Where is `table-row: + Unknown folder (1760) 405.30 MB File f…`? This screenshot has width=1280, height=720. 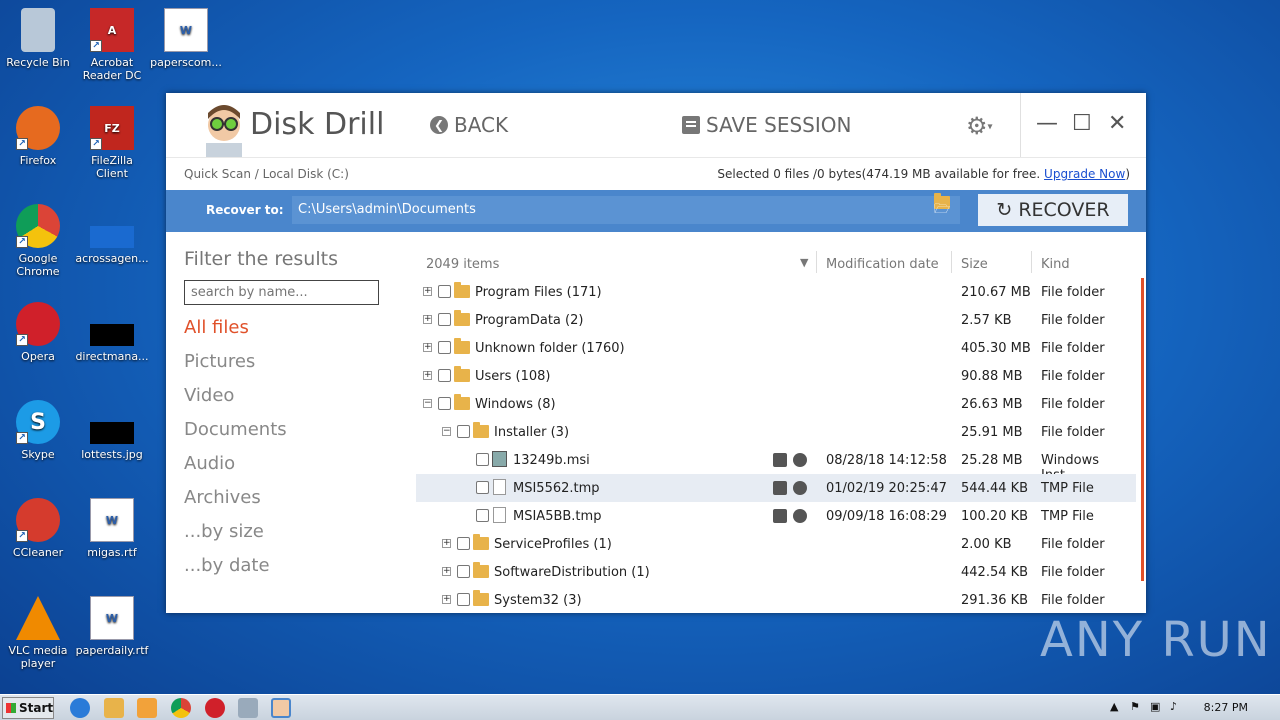 table-row: + Unknown folder (1760) 405.30 MB File f… is located at coordinates (776, 348).